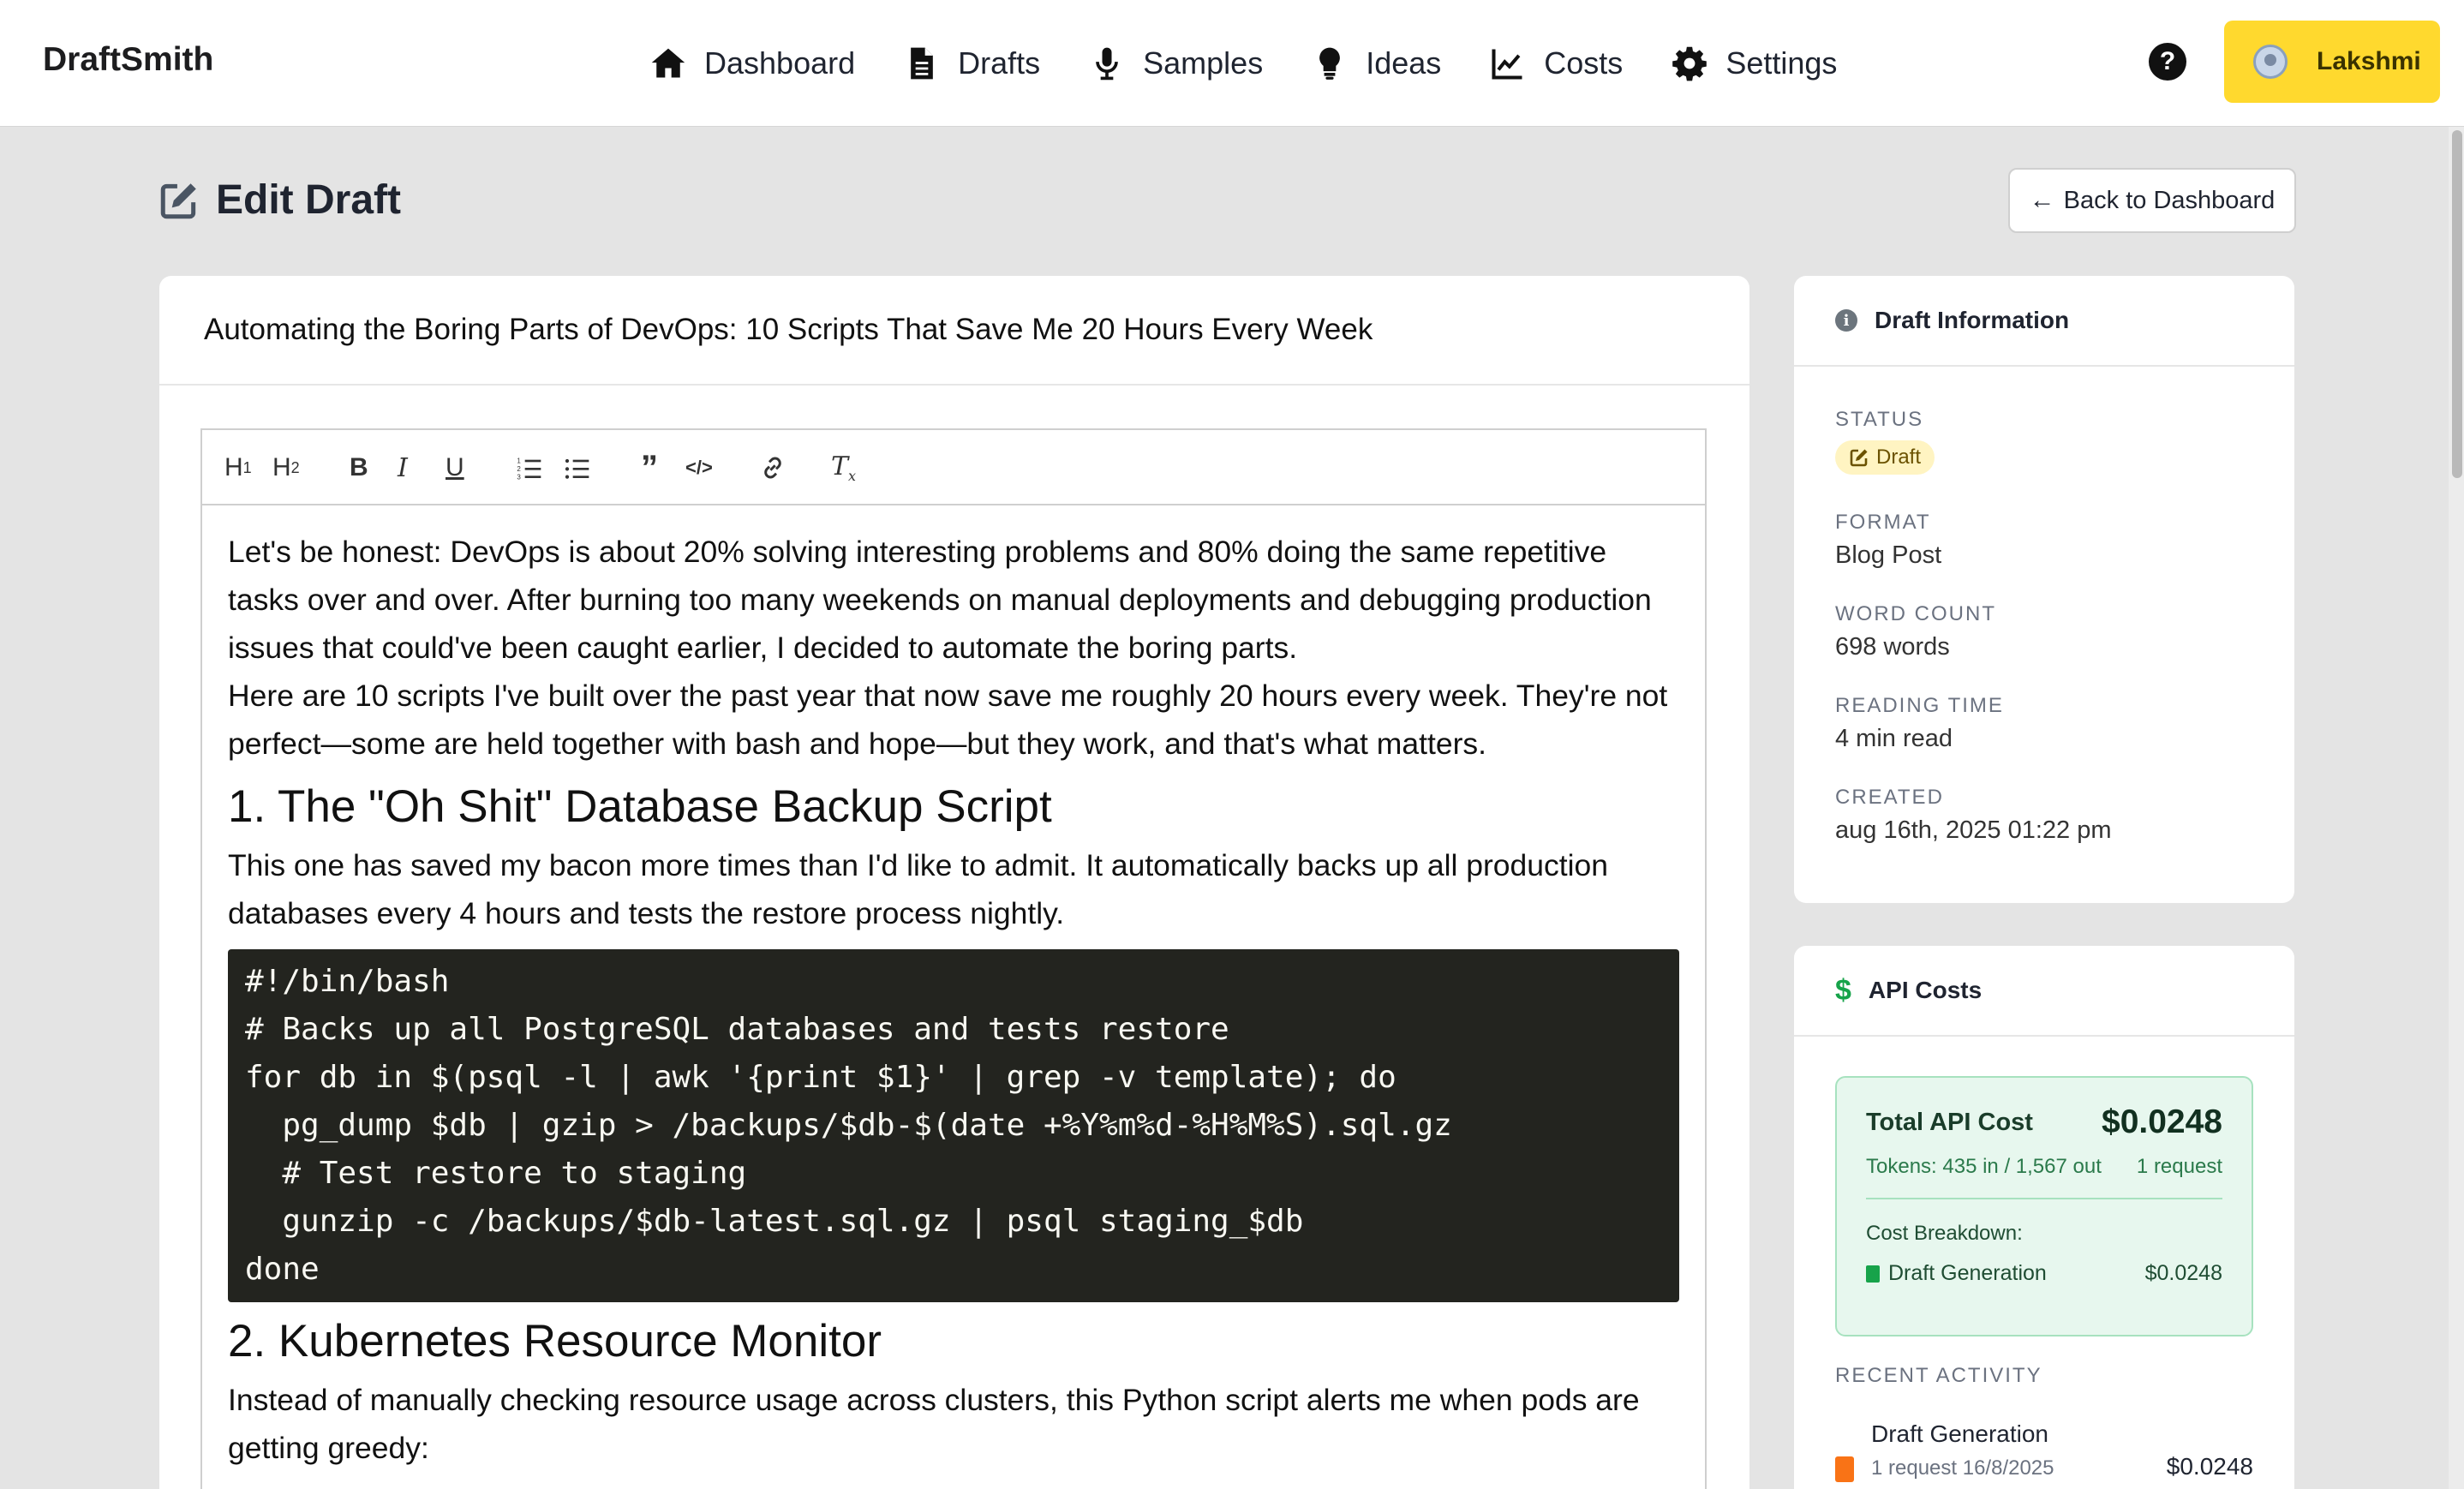  I want to click on cost-breakdown-item: Draft Generation $0.0248, so click(2044, 1273).